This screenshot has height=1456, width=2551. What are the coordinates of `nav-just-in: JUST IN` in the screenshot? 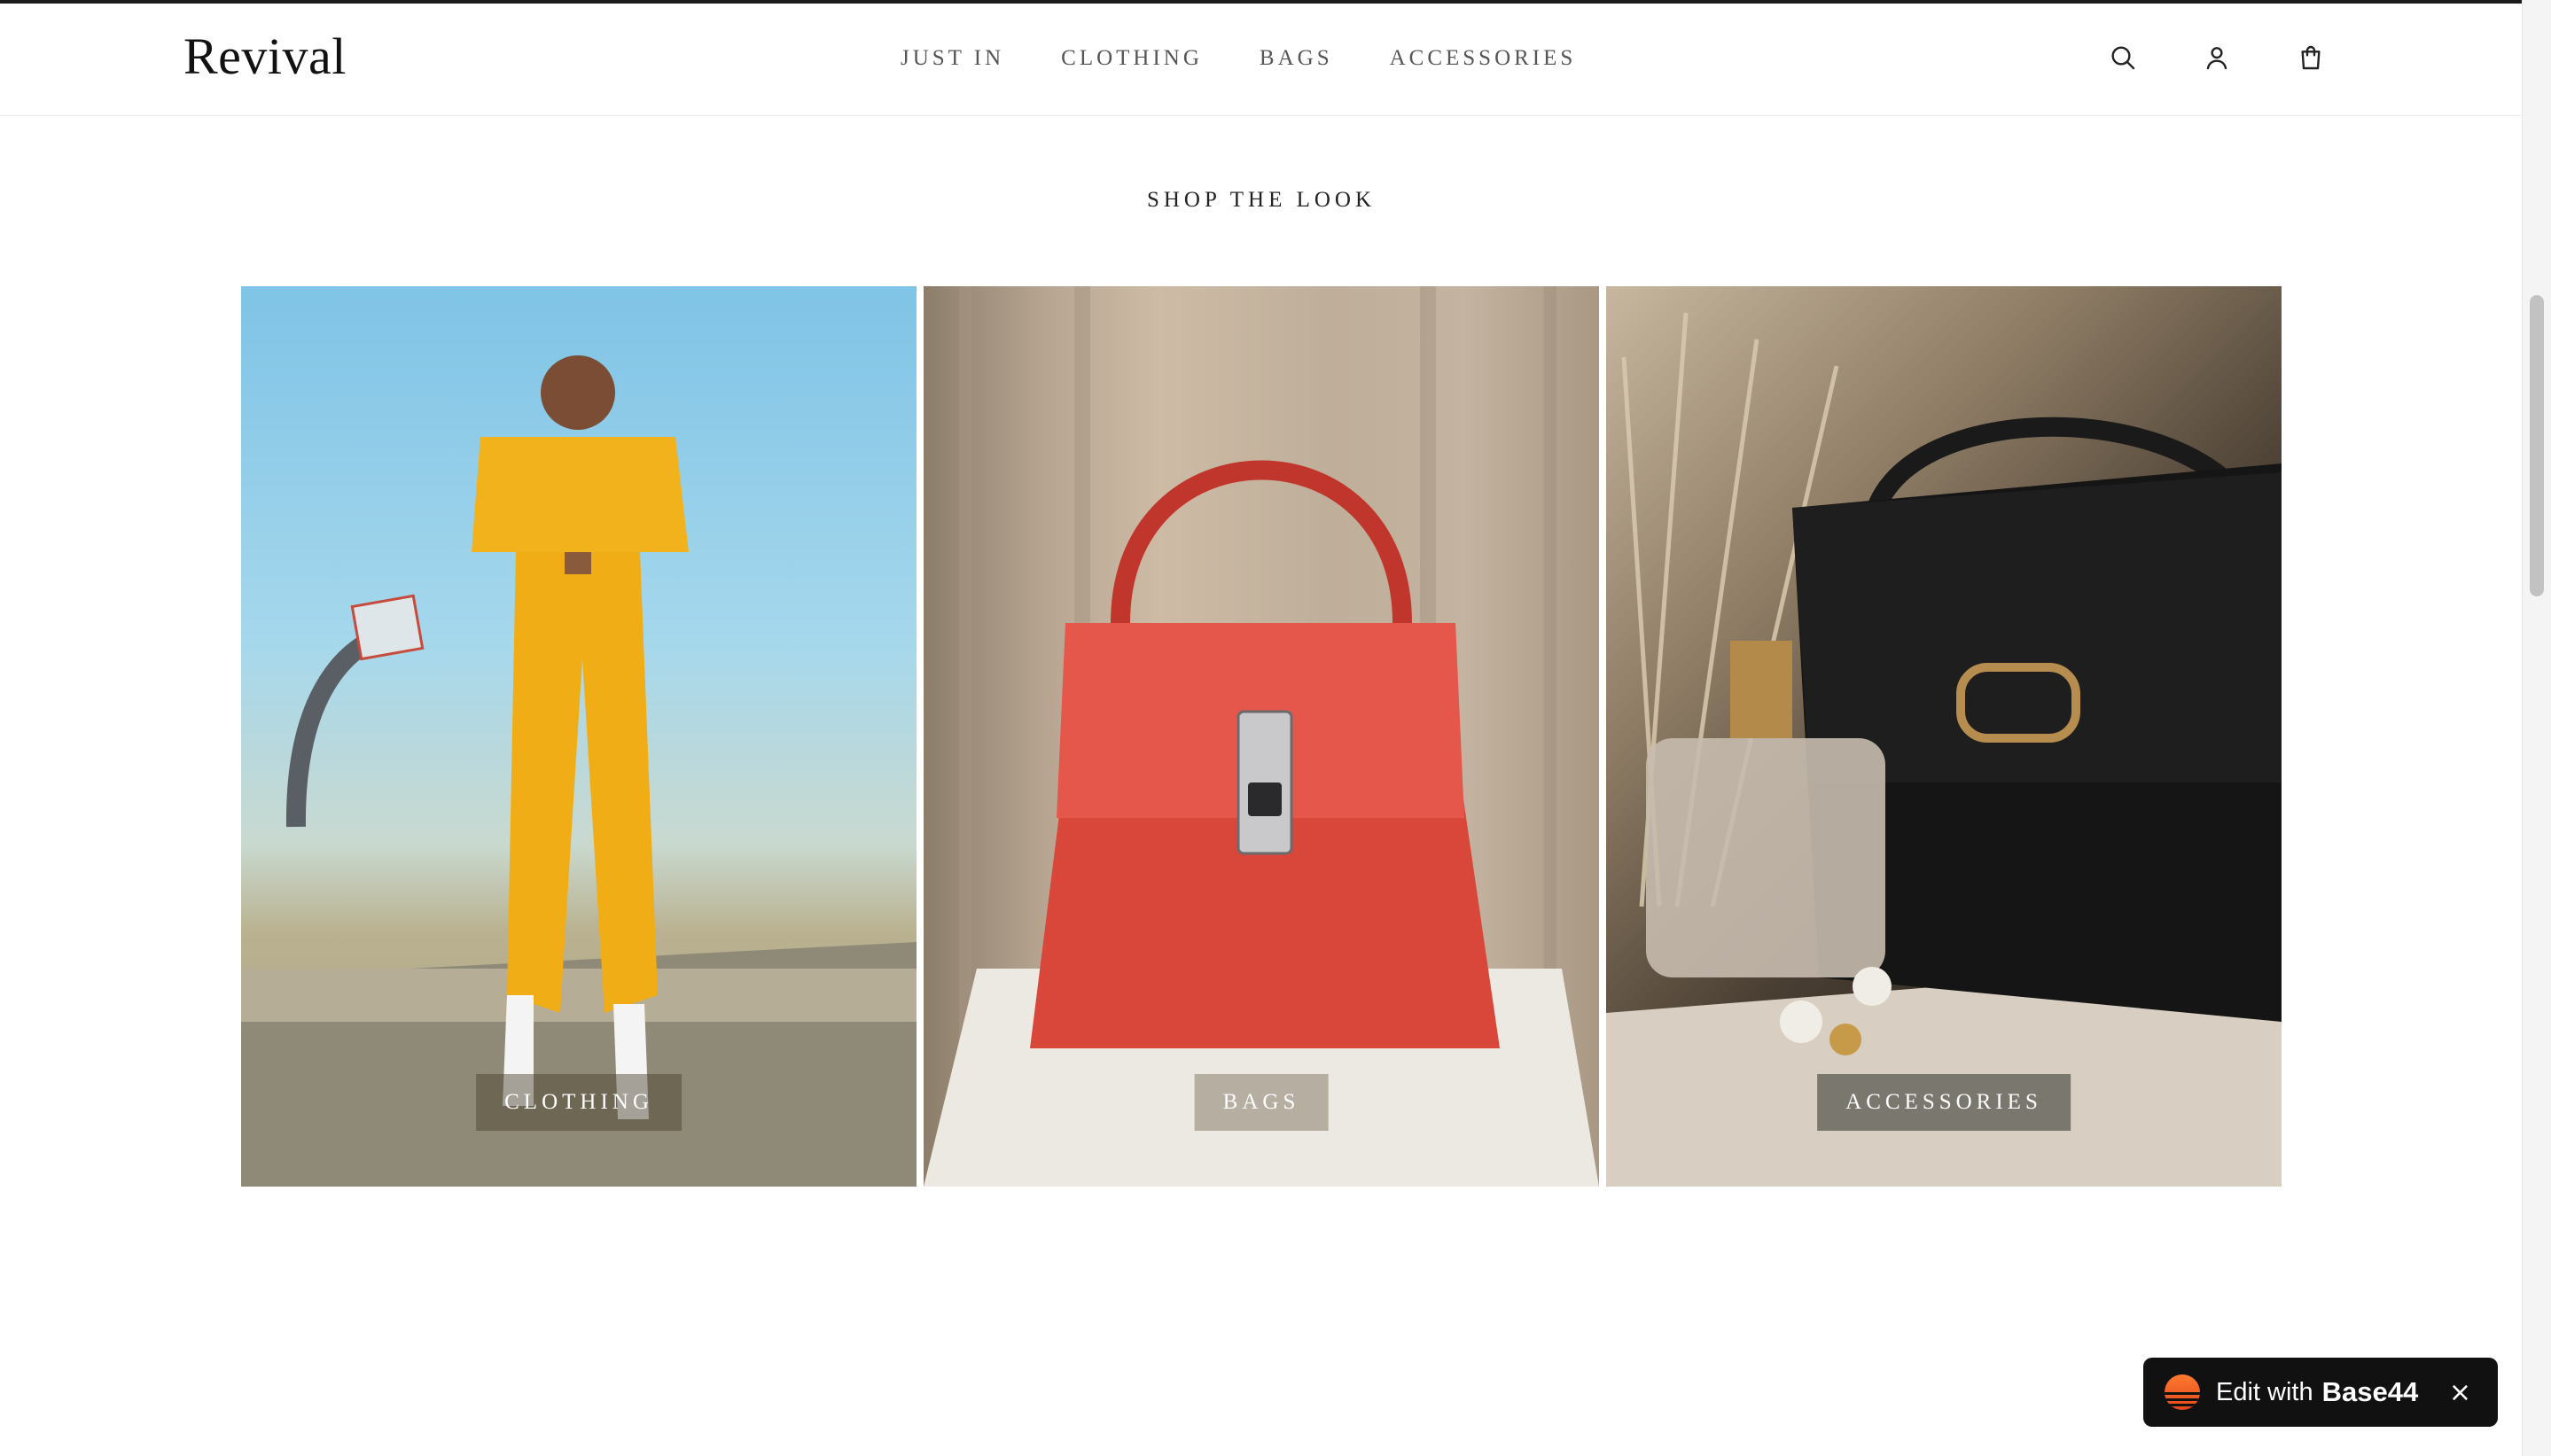 It's located at (952, 58).